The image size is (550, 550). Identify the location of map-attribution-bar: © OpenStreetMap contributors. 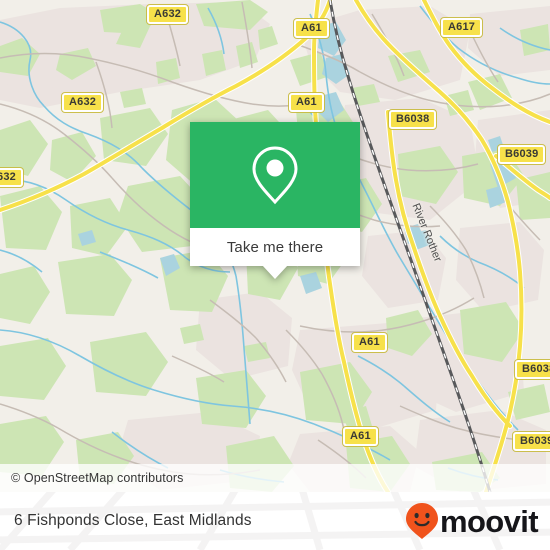
(275, 478).